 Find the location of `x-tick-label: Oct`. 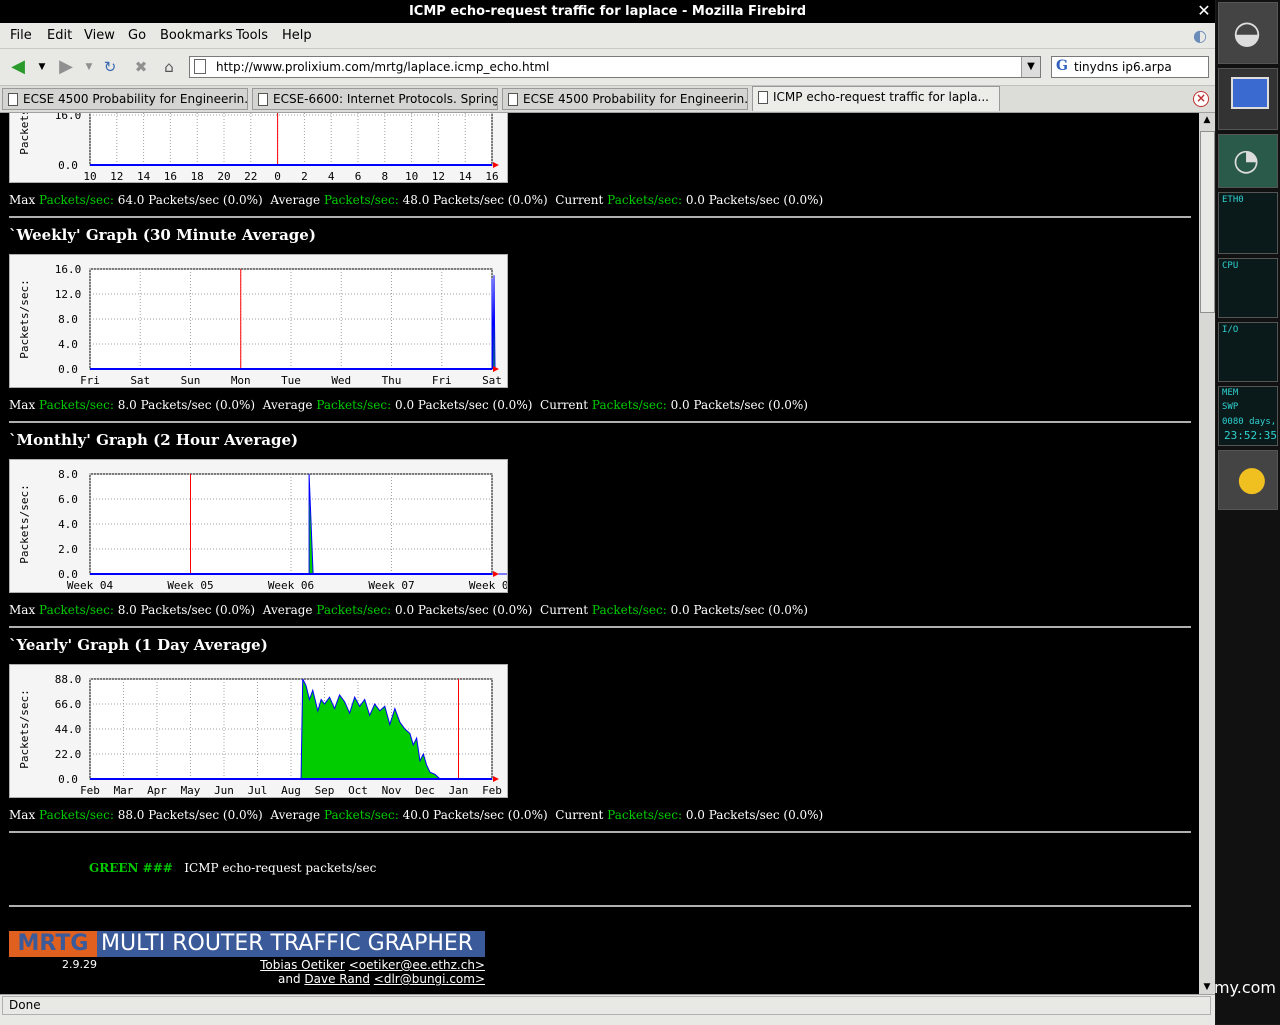

x-tick-label: Oct is located at coordinates (358, 790).